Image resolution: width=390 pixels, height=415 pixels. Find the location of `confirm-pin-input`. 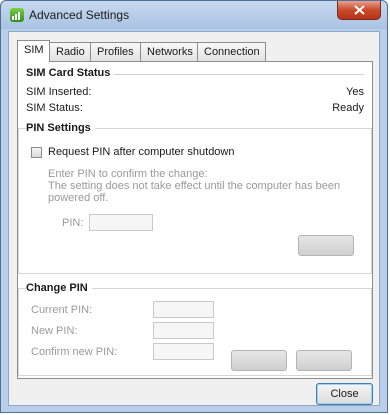

confirm-pin-input is located at coordinates (183, 351).